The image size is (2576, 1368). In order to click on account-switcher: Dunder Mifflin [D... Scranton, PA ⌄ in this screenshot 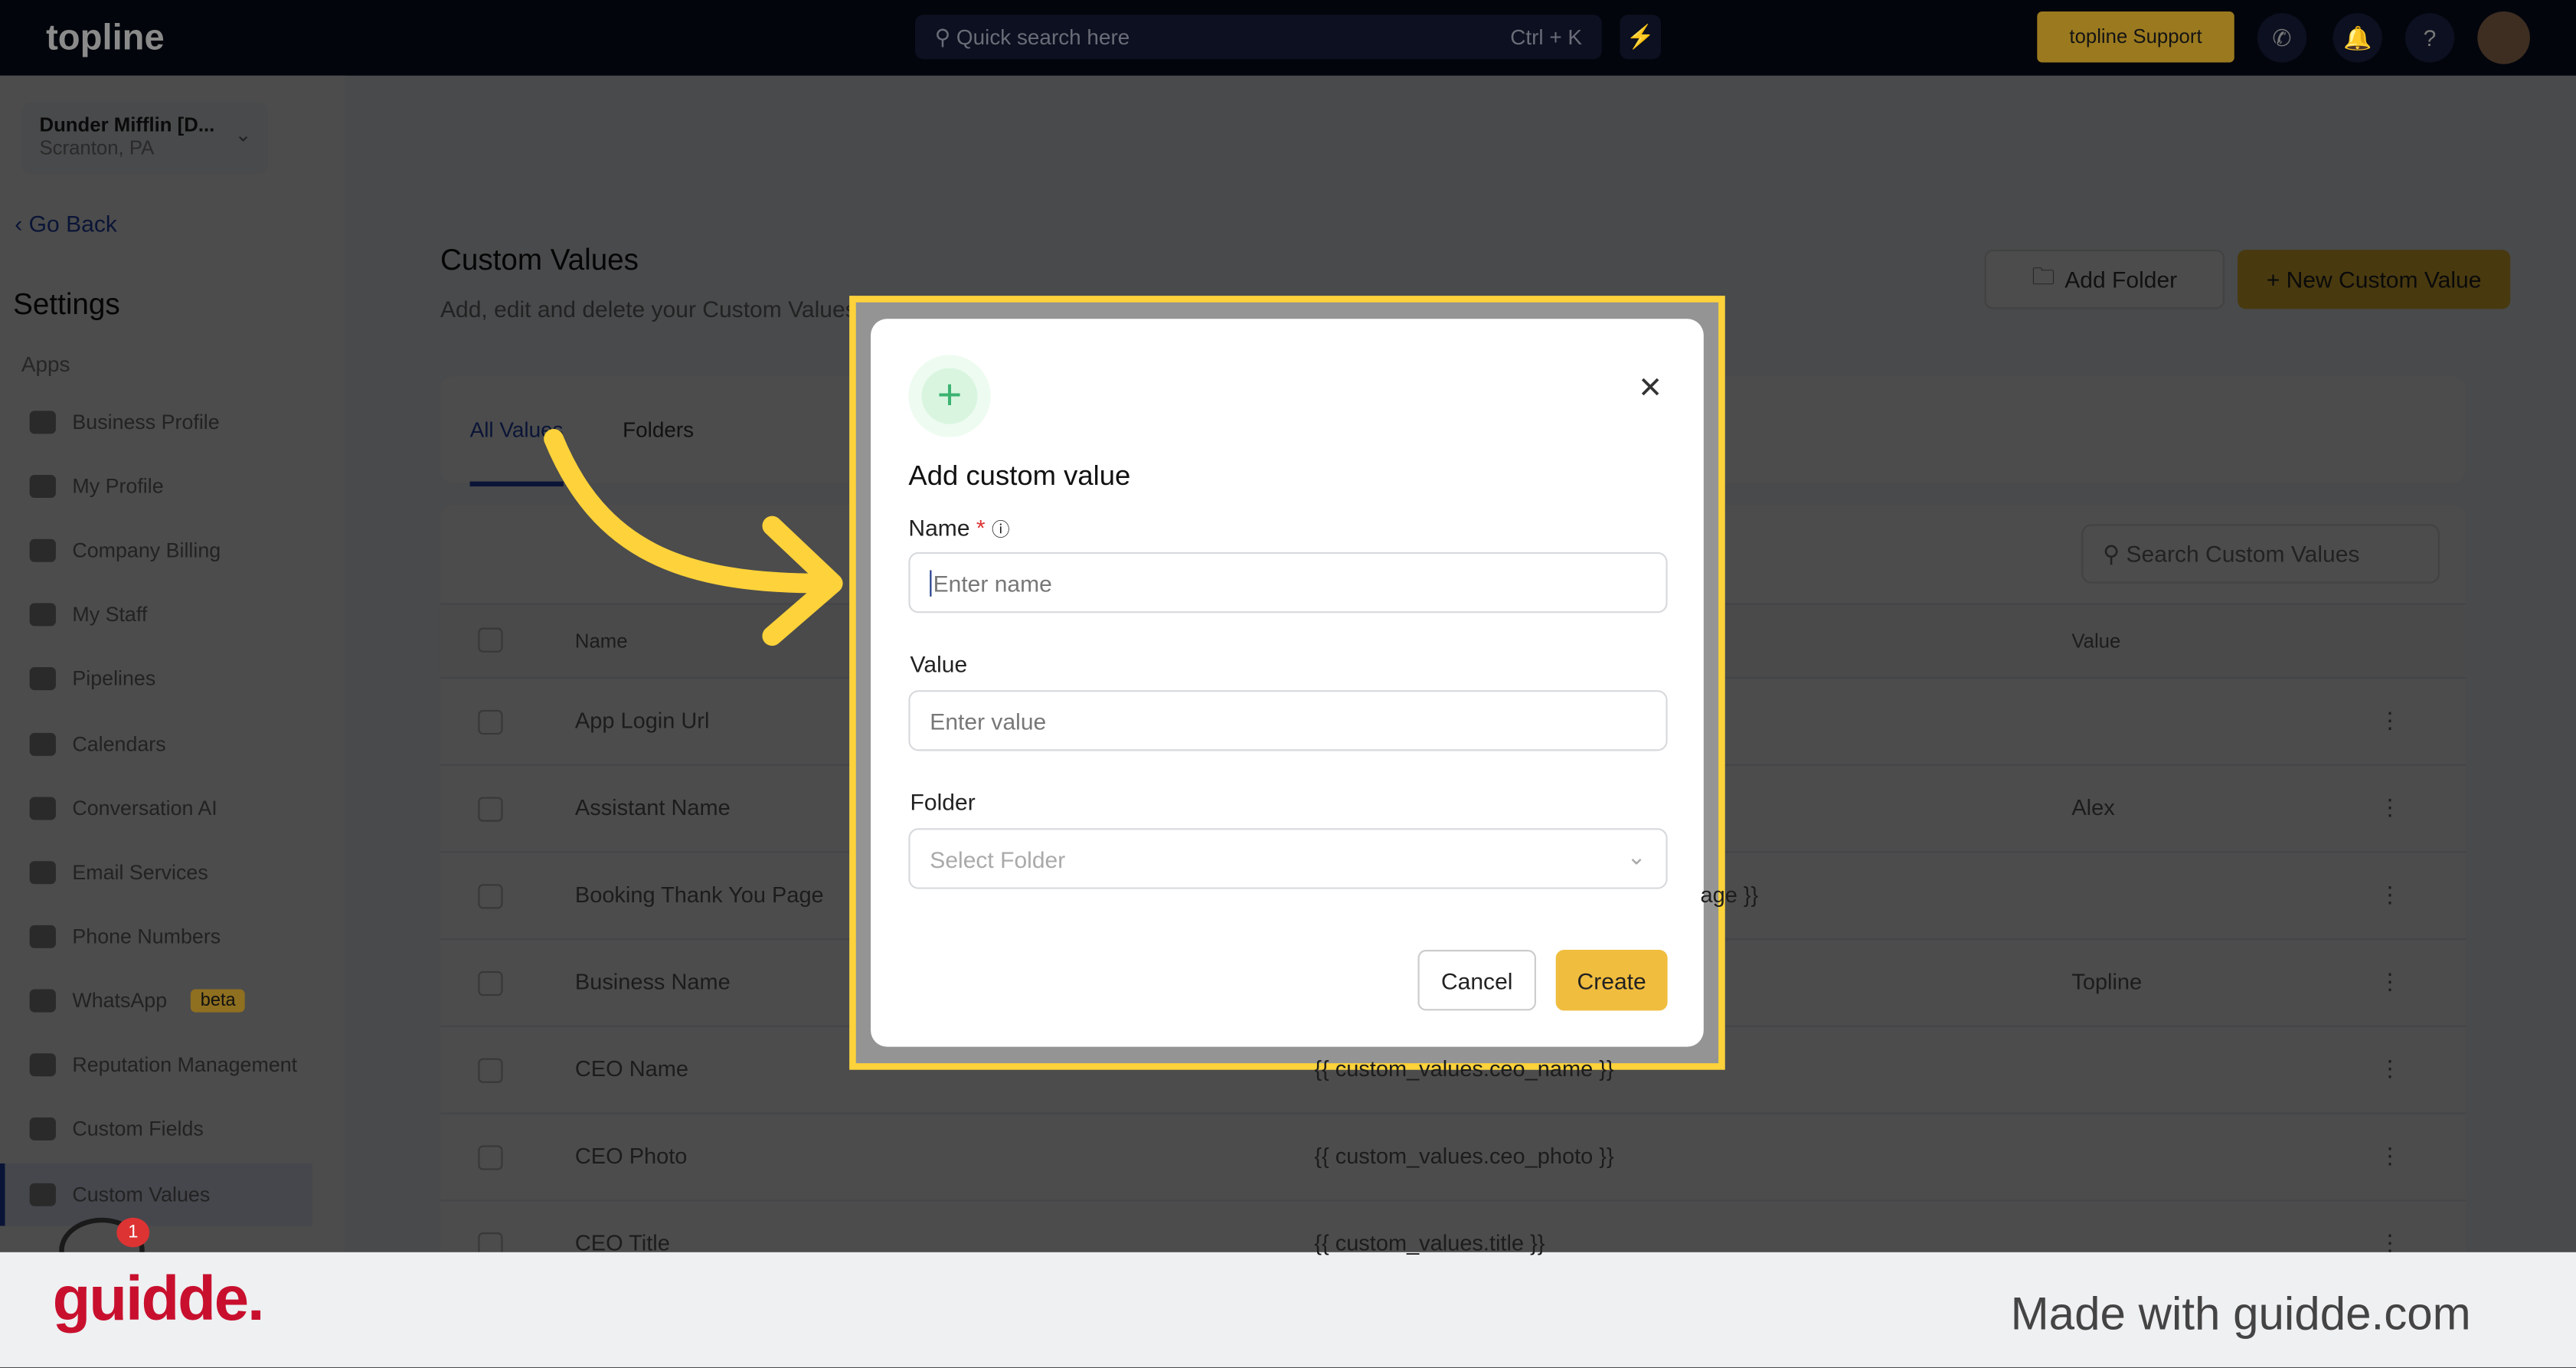, I will do `click(144, 138)`.